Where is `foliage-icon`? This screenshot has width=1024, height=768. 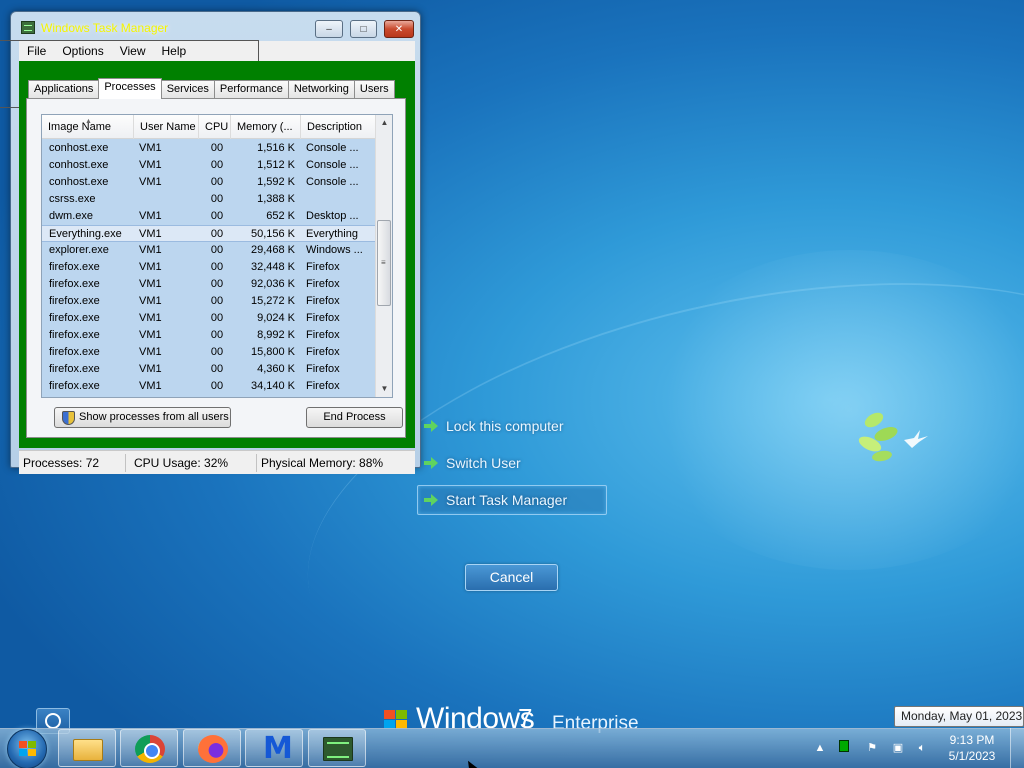
foliage-icon is located at coordinates (878, 437).